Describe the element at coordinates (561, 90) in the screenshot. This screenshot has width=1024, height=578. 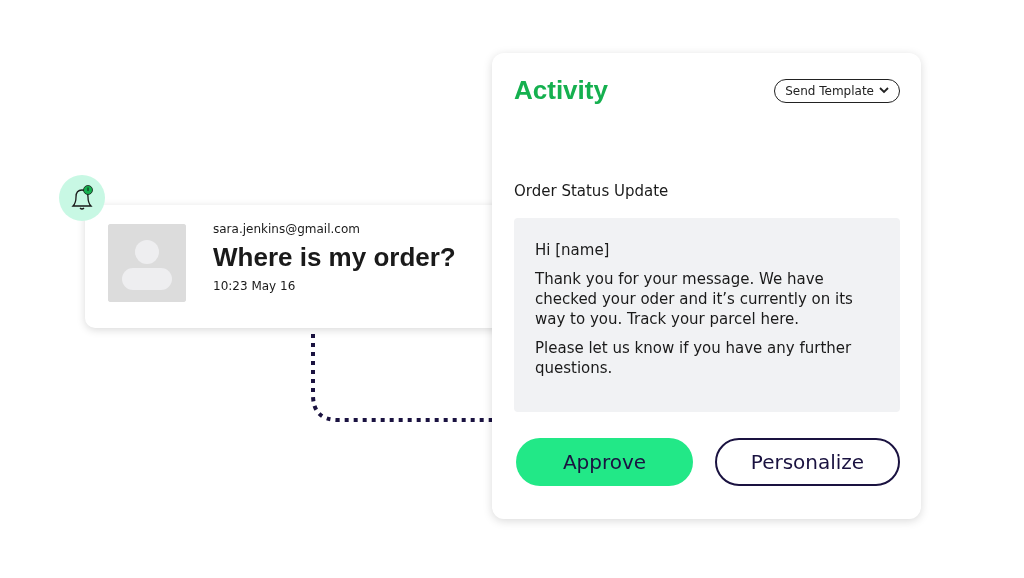
I see `panel-title: Activity` at that location.